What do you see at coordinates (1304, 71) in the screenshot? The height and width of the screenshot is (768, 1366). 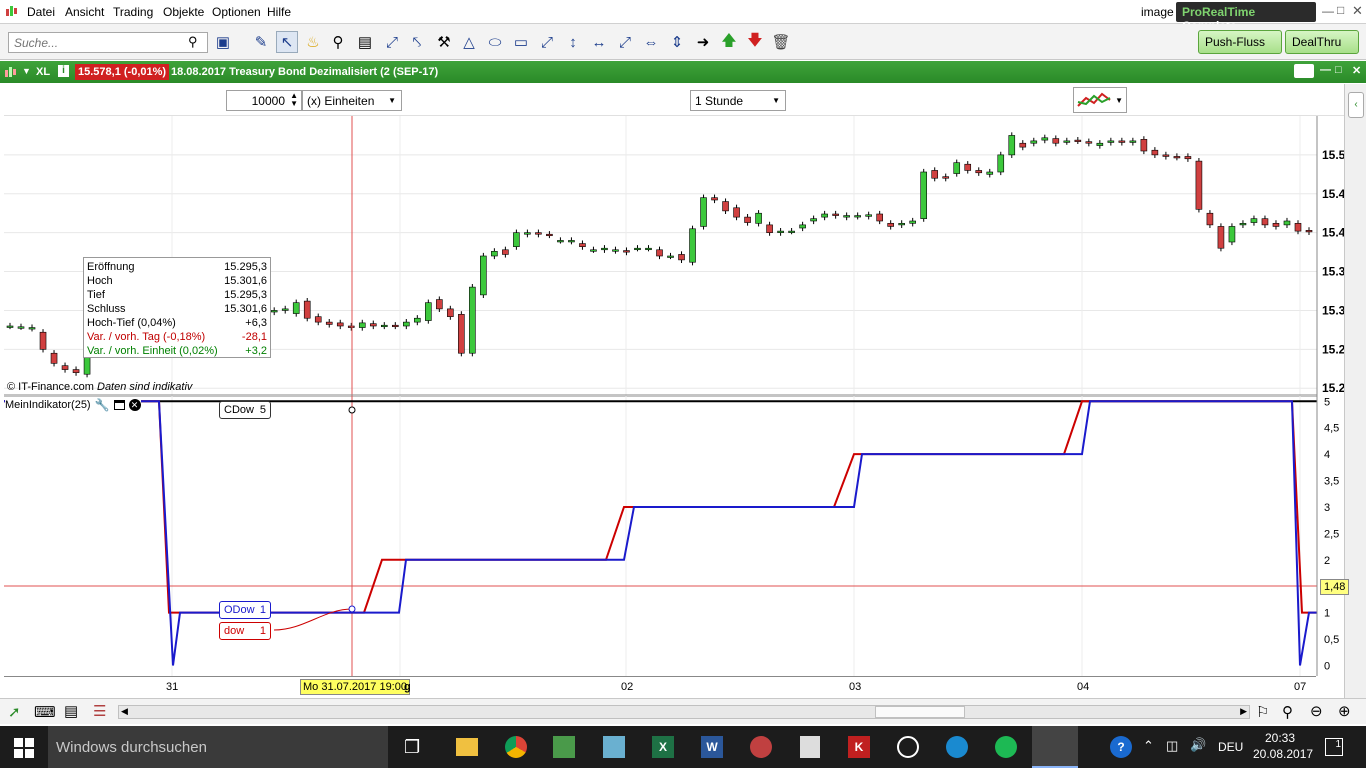 I see `keyboard-icon` at bounding box center [1304, 71].